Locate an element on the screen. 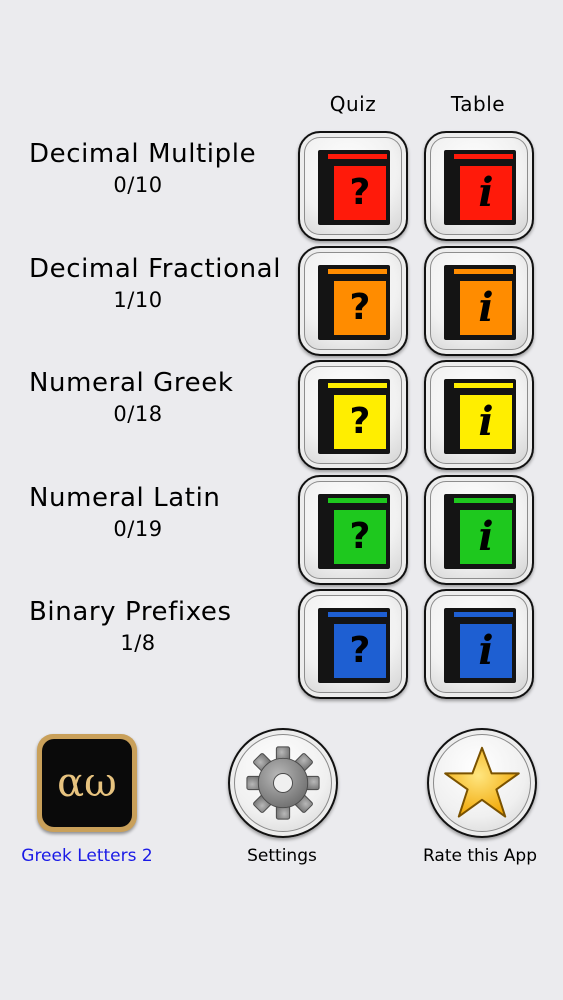  settings-button is located at coordinates (283, 783).